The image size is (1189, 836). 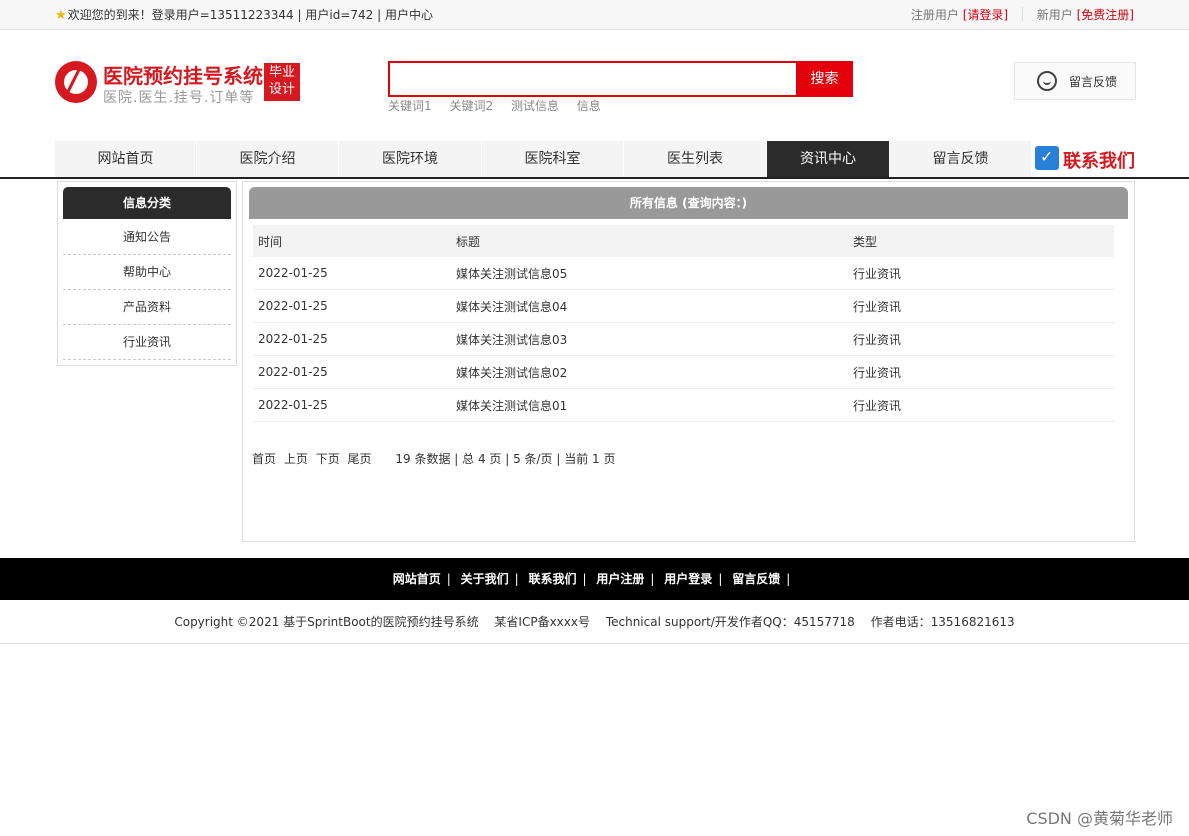 What do you see at coordinates (1047, 158) in the screenshot?
I see `contact-check-icon` at bounding box center [1047, 158].